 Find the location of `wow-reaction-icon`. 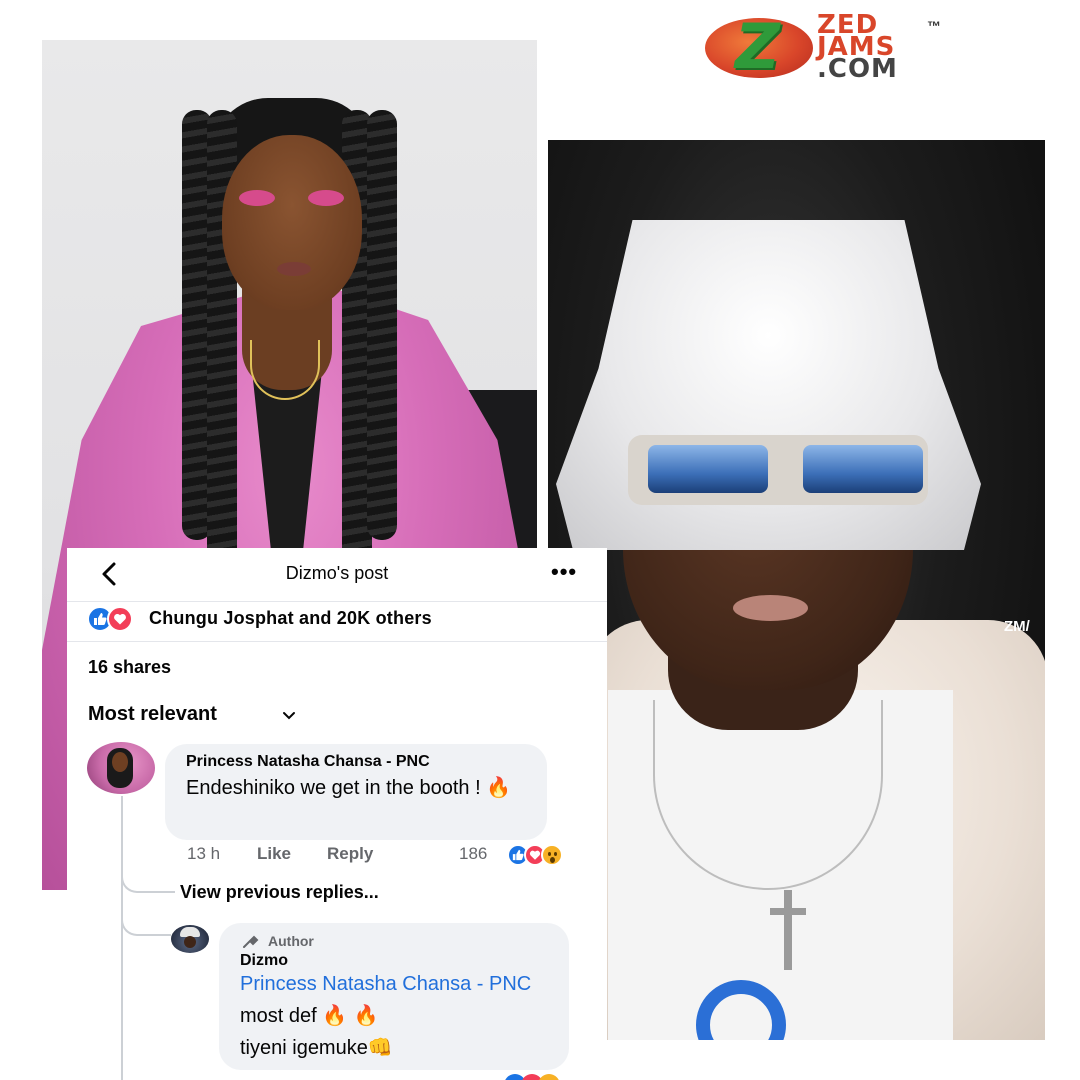

wow-reaction-icon is located at coordinates (552, 855).